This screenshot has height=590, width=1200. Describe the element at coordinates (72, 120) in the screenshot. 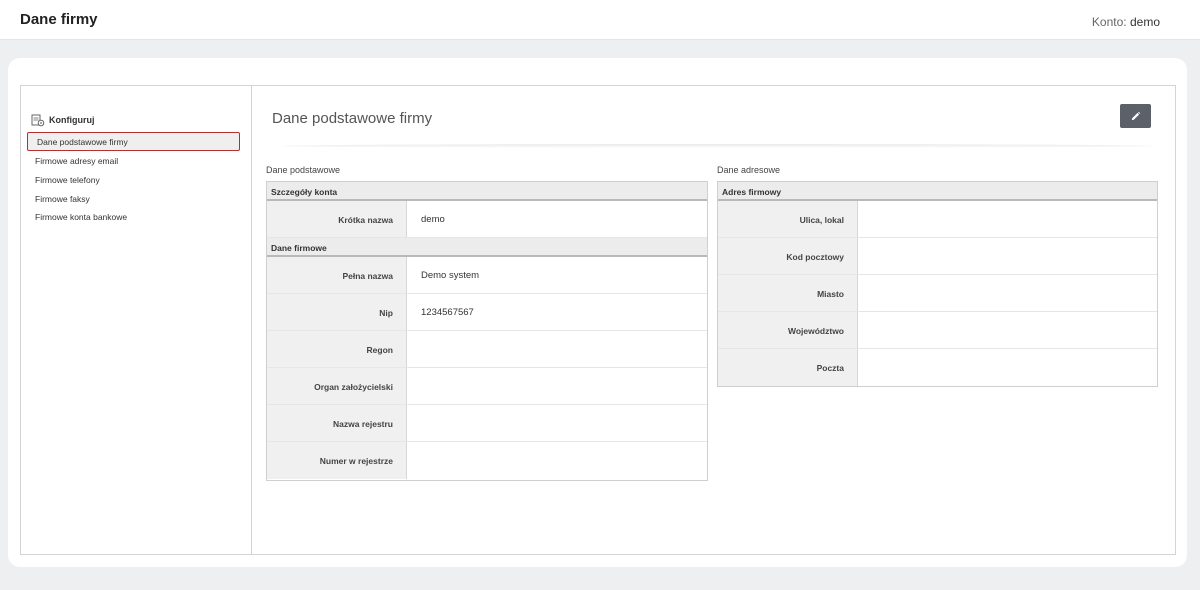

I see `sidebar-heading-label: Konfiguruj` at that location.